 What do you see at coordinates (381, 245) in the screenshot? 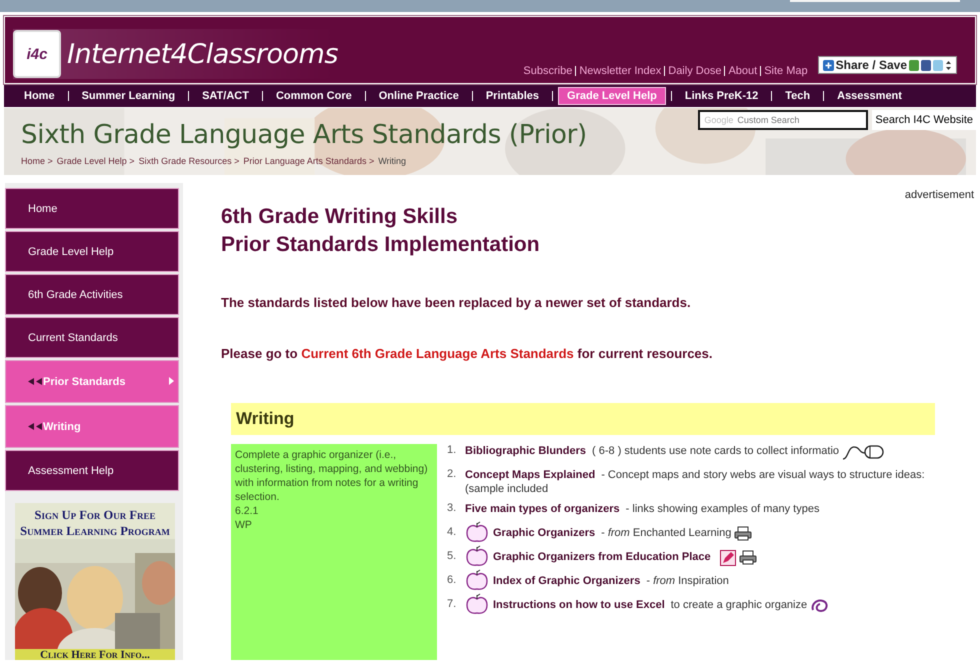
I see `page-heading: Prior Standards Implementation` at bounding box center [381, 245].